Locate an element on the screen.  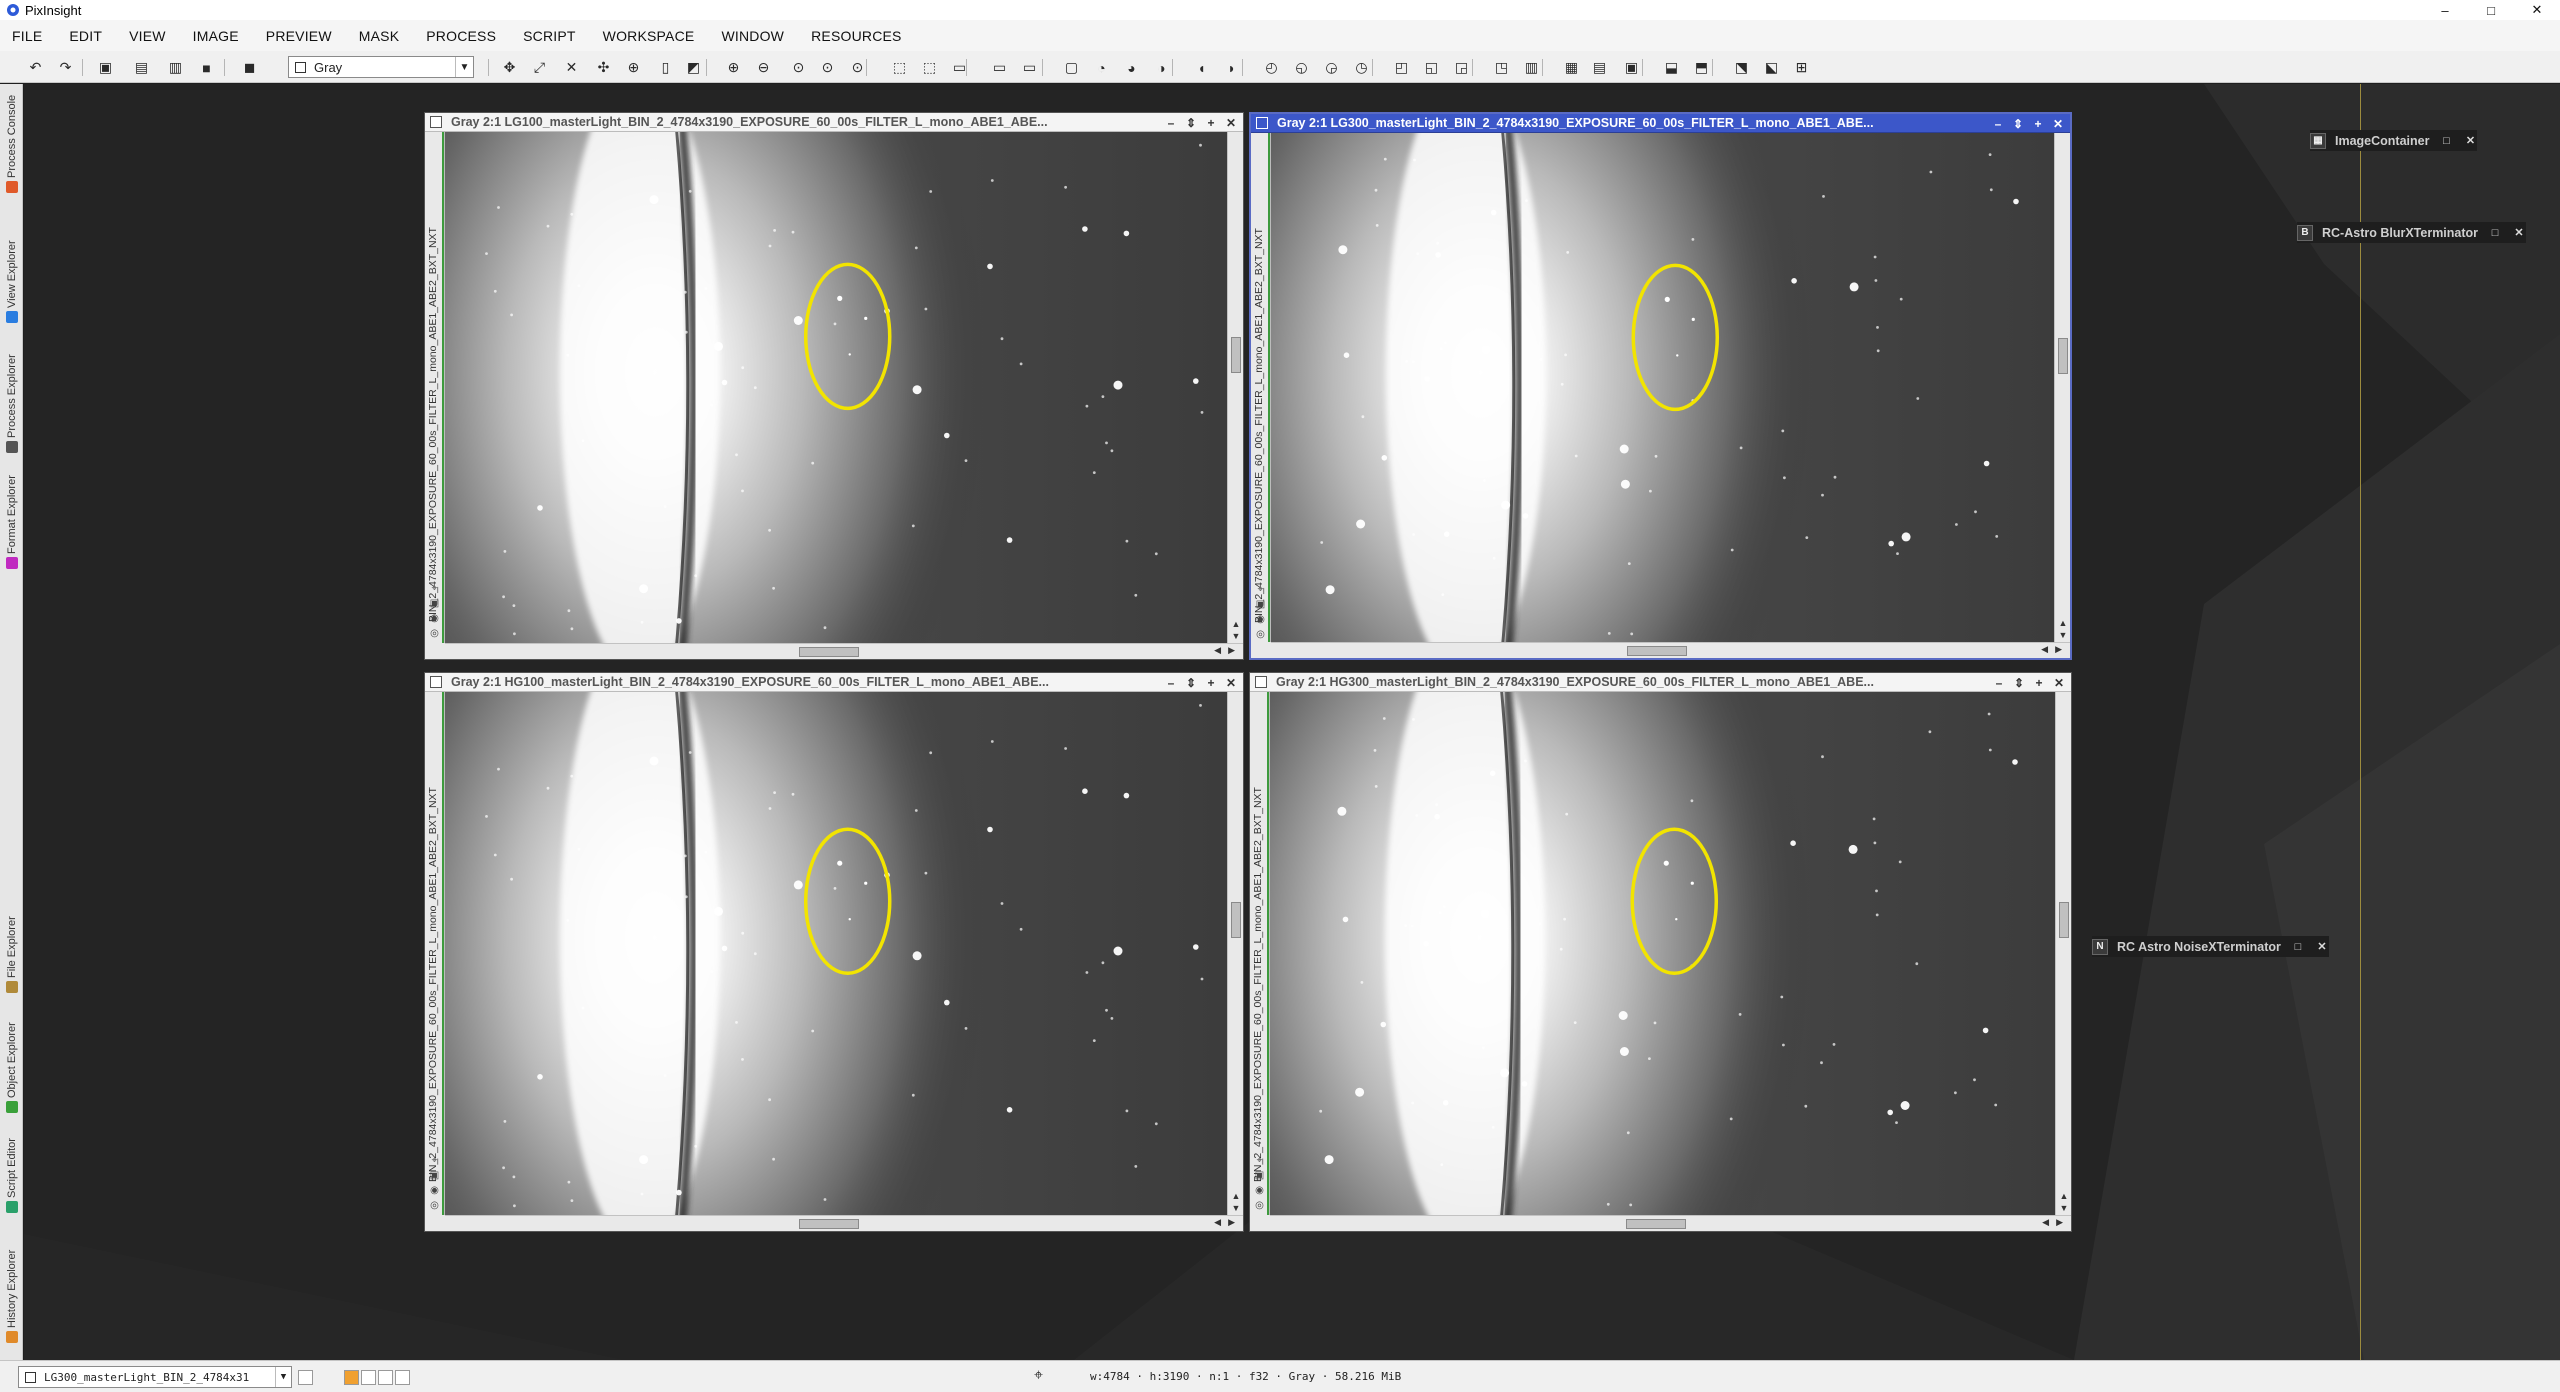
channel-gray-icon is located at coordinates (351, 1377).